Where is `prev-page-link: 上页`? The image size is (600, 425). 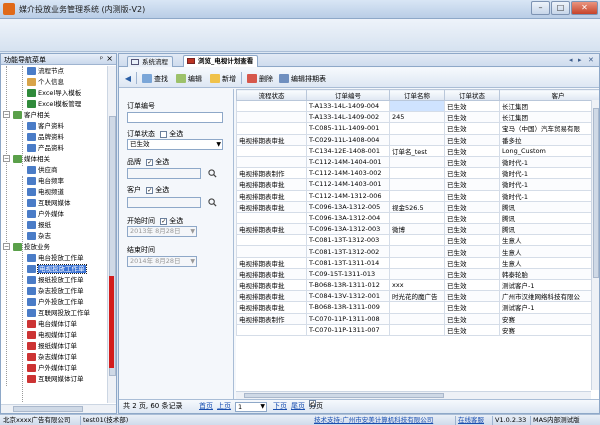 prev-page-link: 上页 is located at coordinates (224, 406).